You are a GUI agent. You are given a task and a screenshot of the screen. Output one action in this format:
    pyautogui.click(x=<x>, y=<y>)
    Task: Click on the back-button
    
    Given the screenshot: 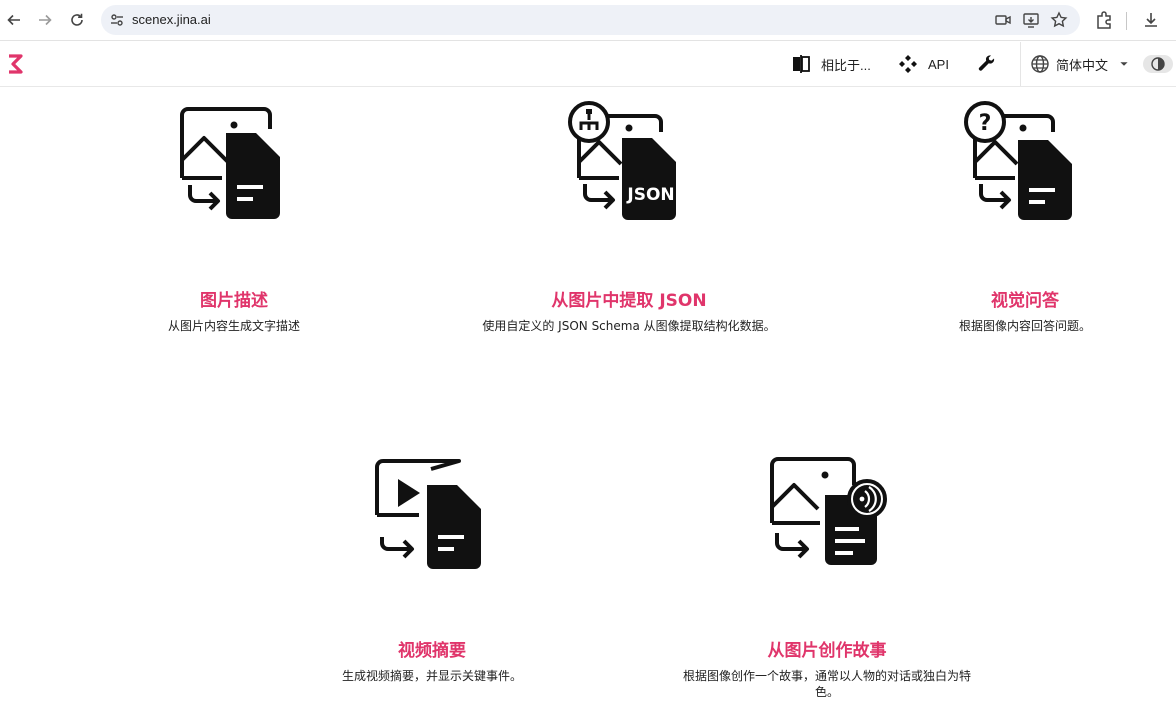 What is the action you would take?
    pyautogui.click(x=14, y=20)
    